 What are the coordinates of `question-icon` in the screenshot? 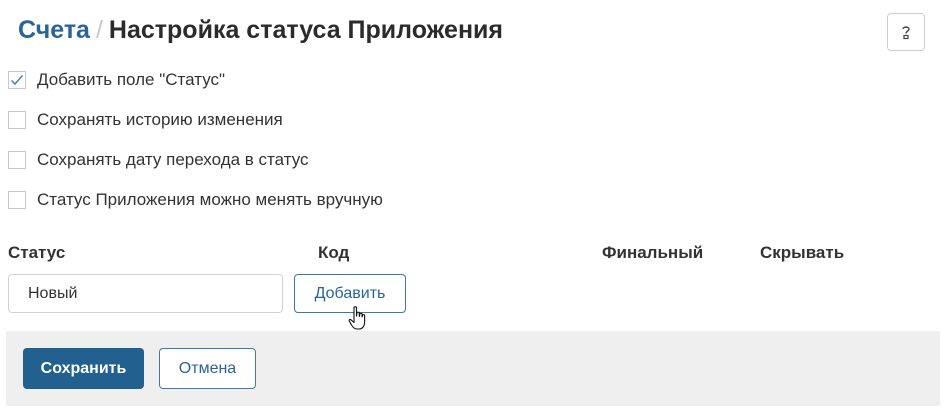 It's located at (906, 33).